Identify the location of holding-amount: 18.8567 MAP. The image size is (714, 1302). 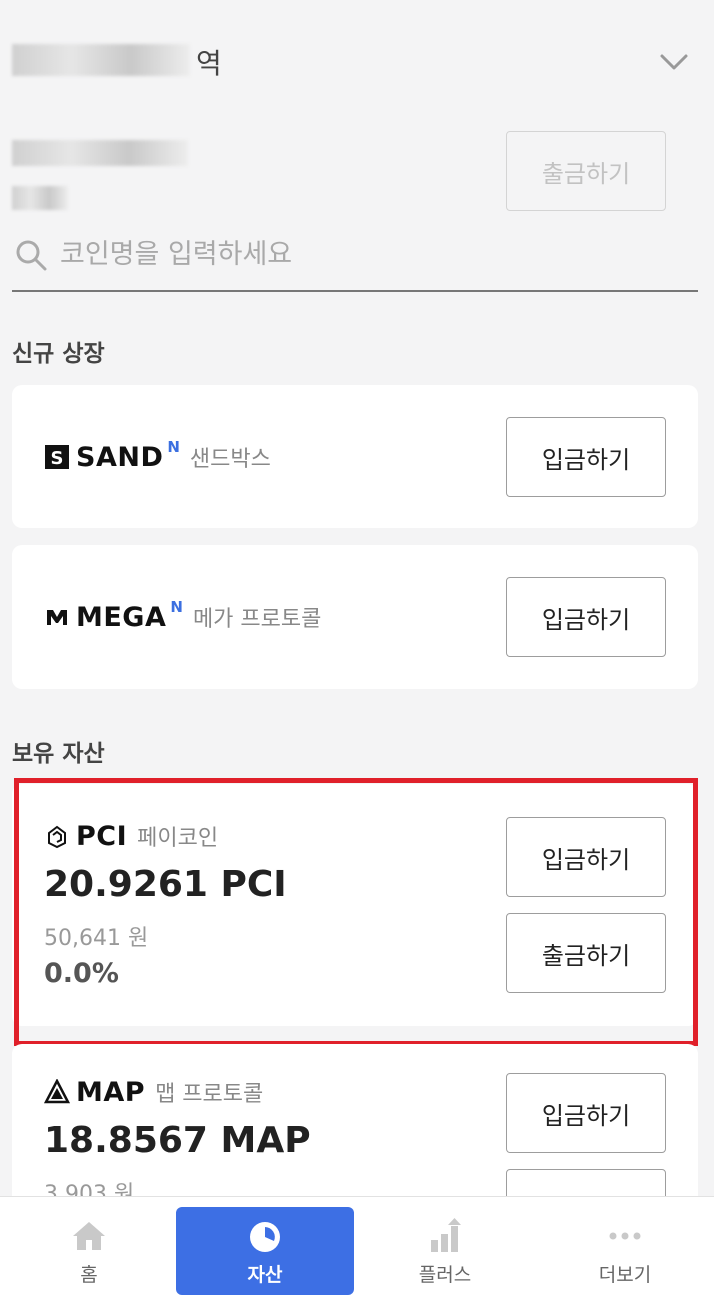
(177, 1140).